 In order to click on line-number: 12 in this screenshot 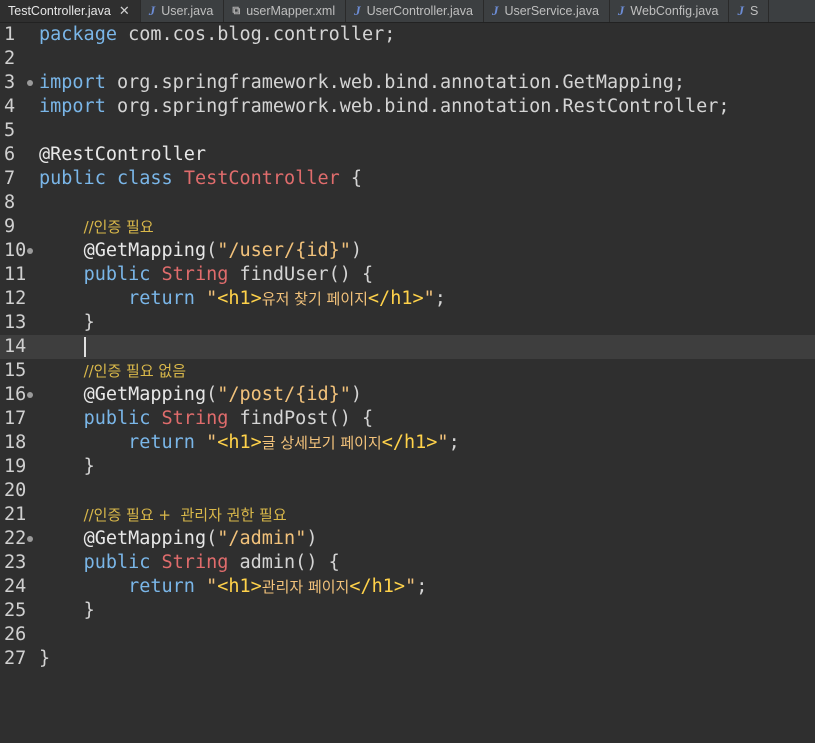, I will do `click(15, 298)`.